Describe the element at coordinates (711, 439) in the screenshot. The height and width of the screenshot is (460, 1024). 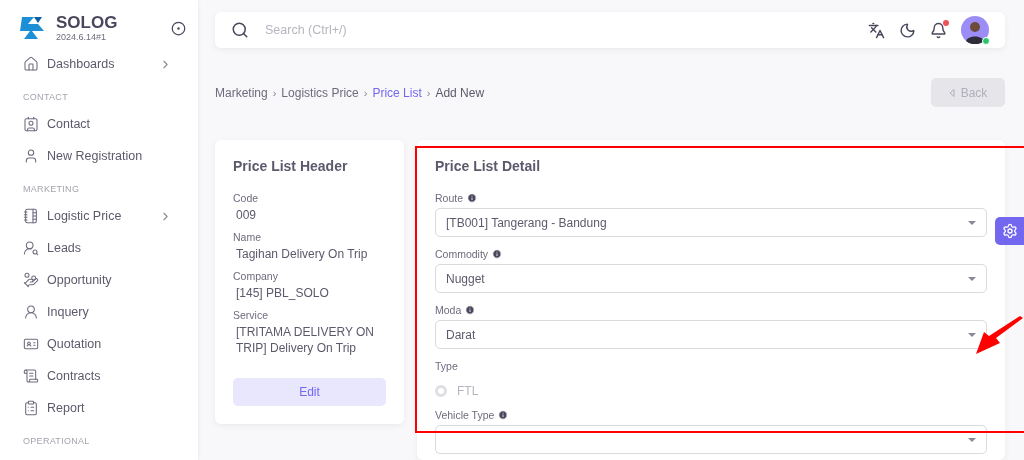
I see `select-field` at that location.